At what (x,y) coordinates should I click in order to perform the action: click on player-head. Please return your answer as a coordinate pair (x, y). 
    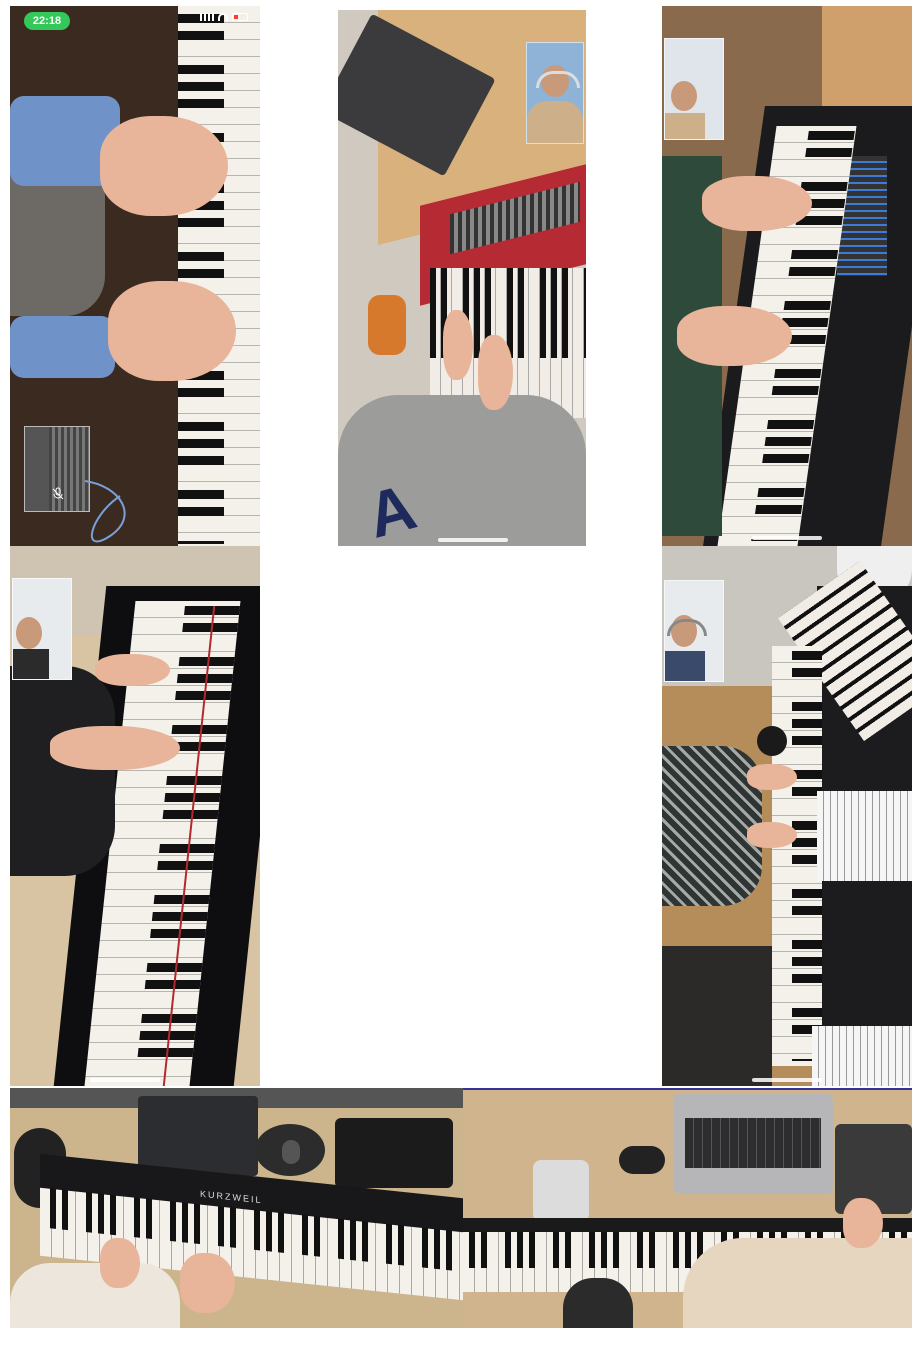
    Looking at the image, I should click on (598, 1303).